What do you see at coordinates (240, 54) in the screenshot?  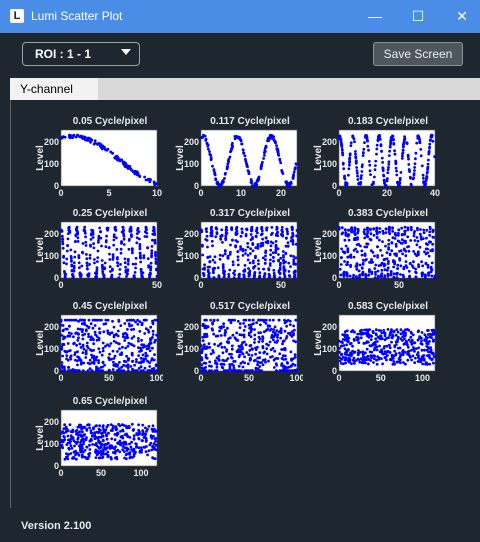 I see `toolbar: ROI : 1 - 1 Save Screen` at bounding box center [240, 54].